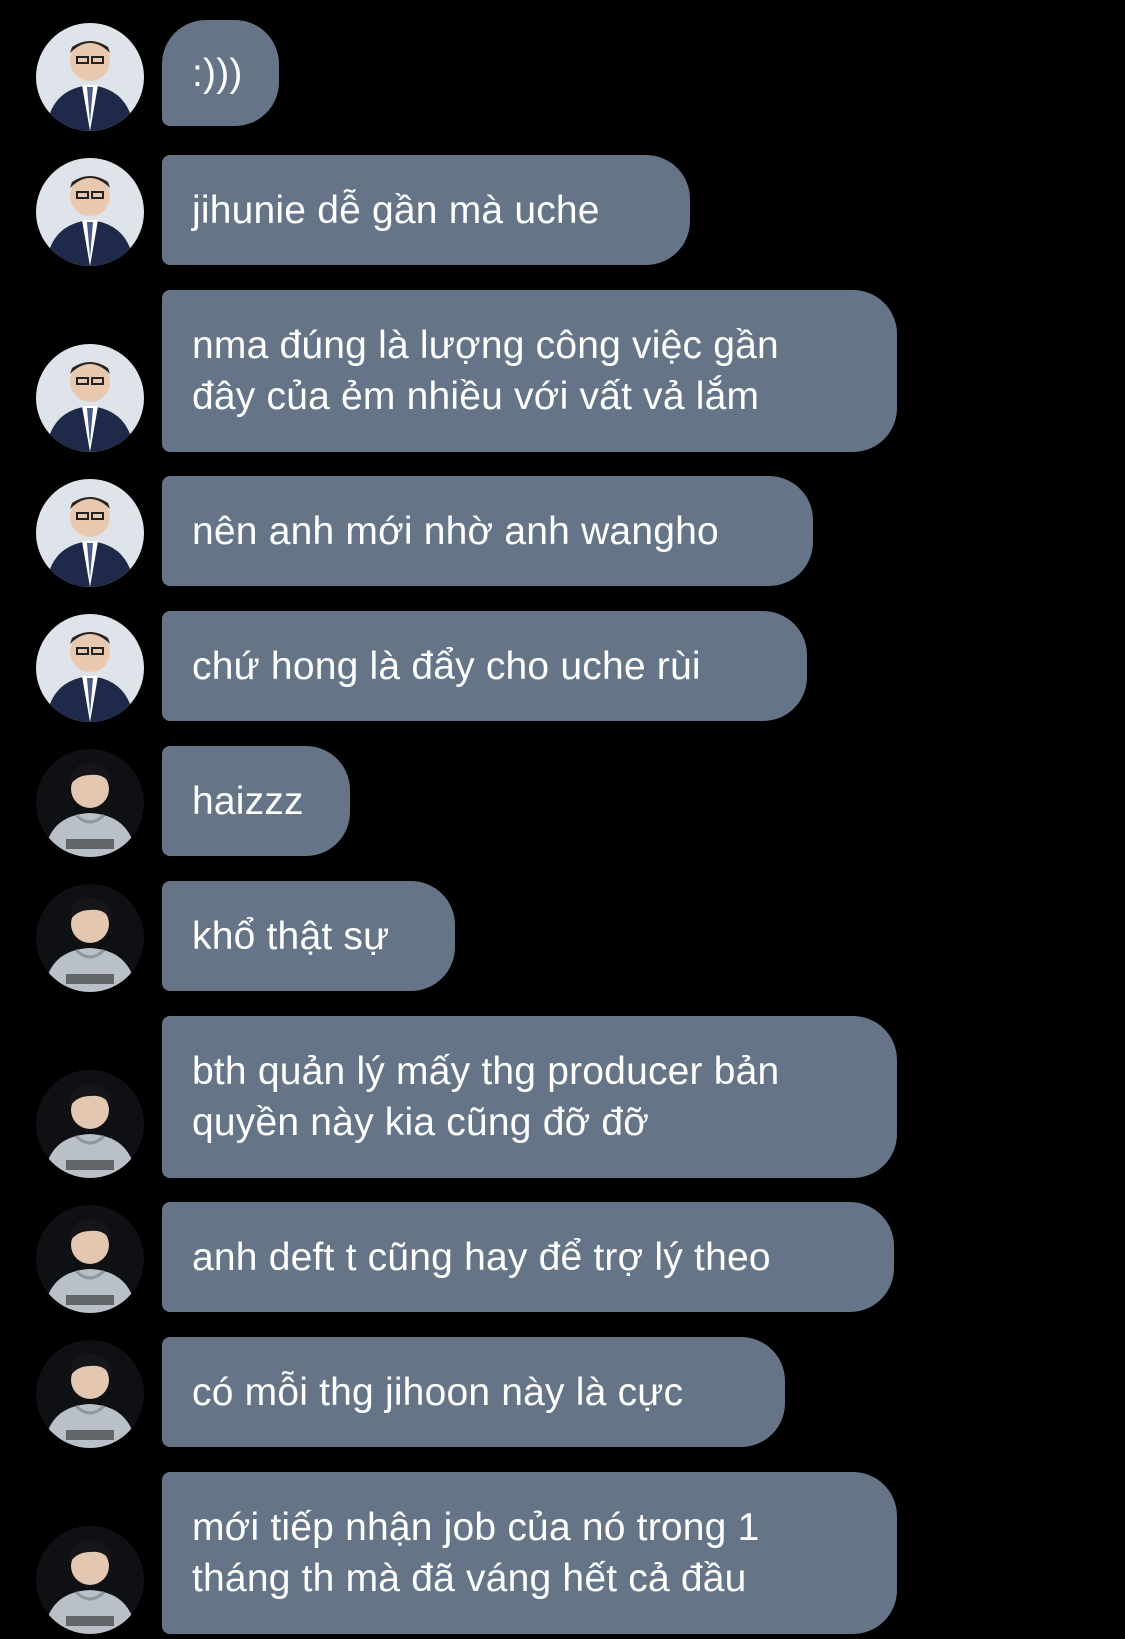 This screenshot has width=1125, height=1639. I want to click on message-bubble: haizzz, so click(256, 801).